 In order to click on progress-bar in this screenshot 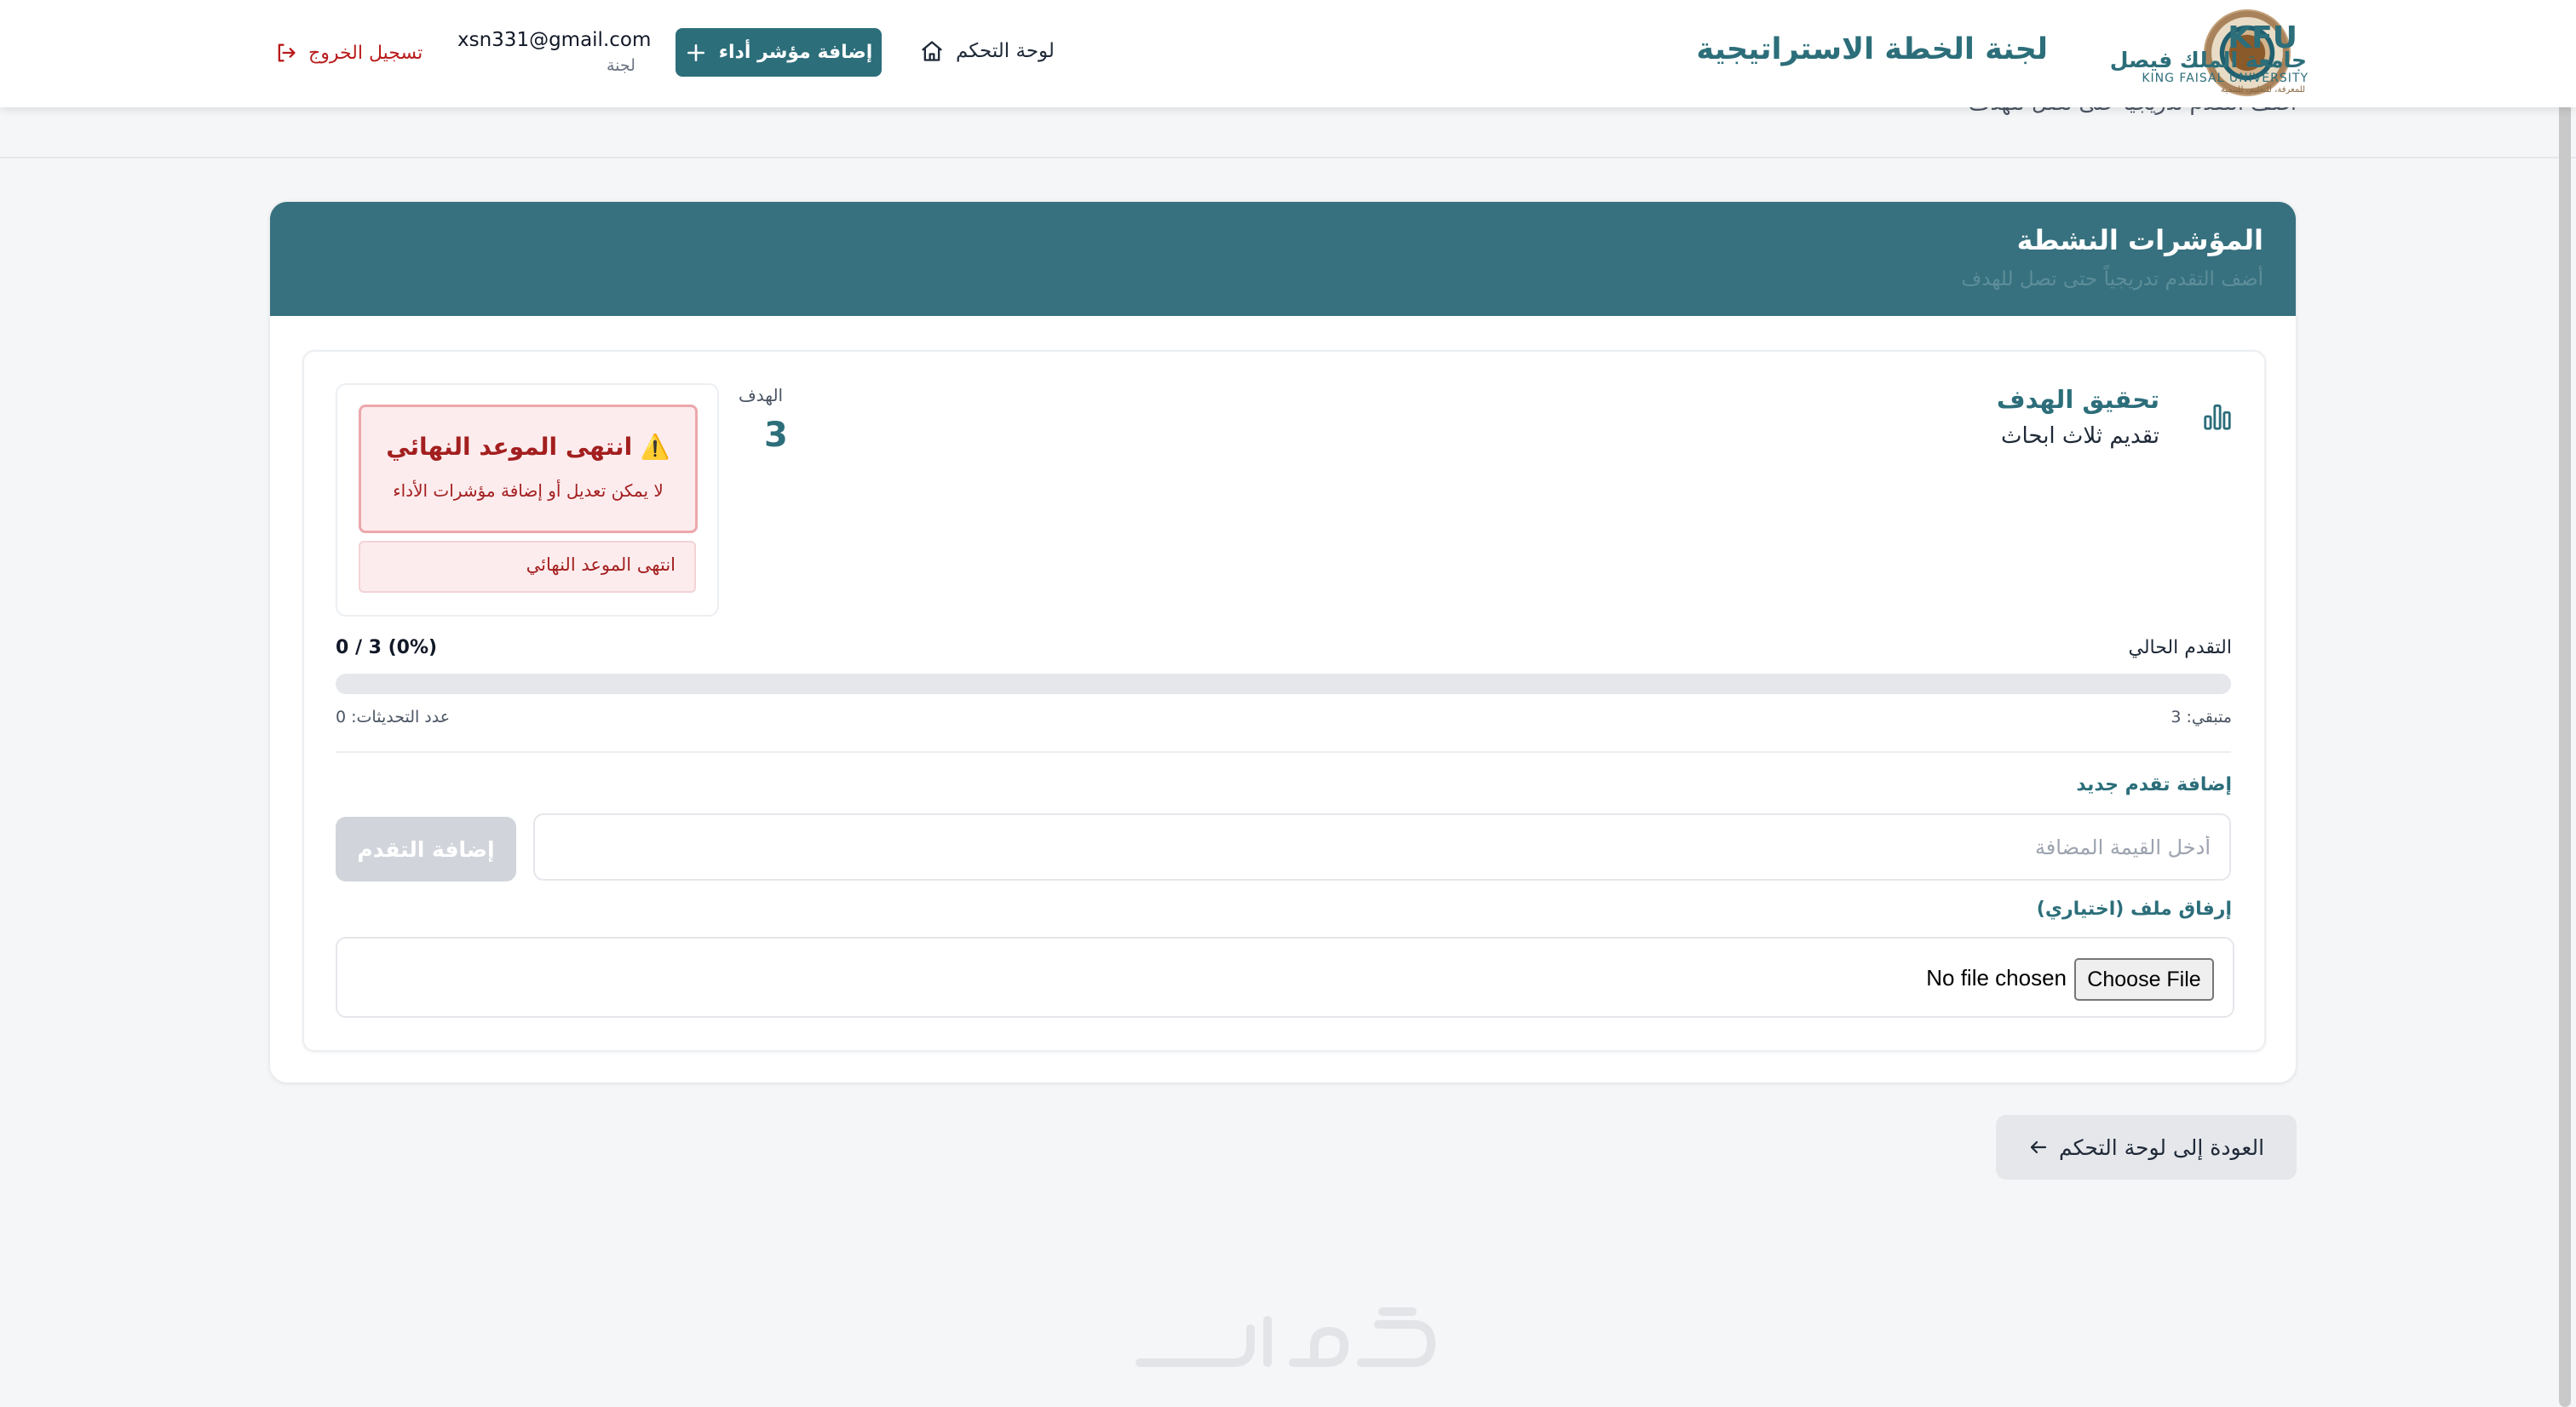, I will do `click(1284, 684)`.